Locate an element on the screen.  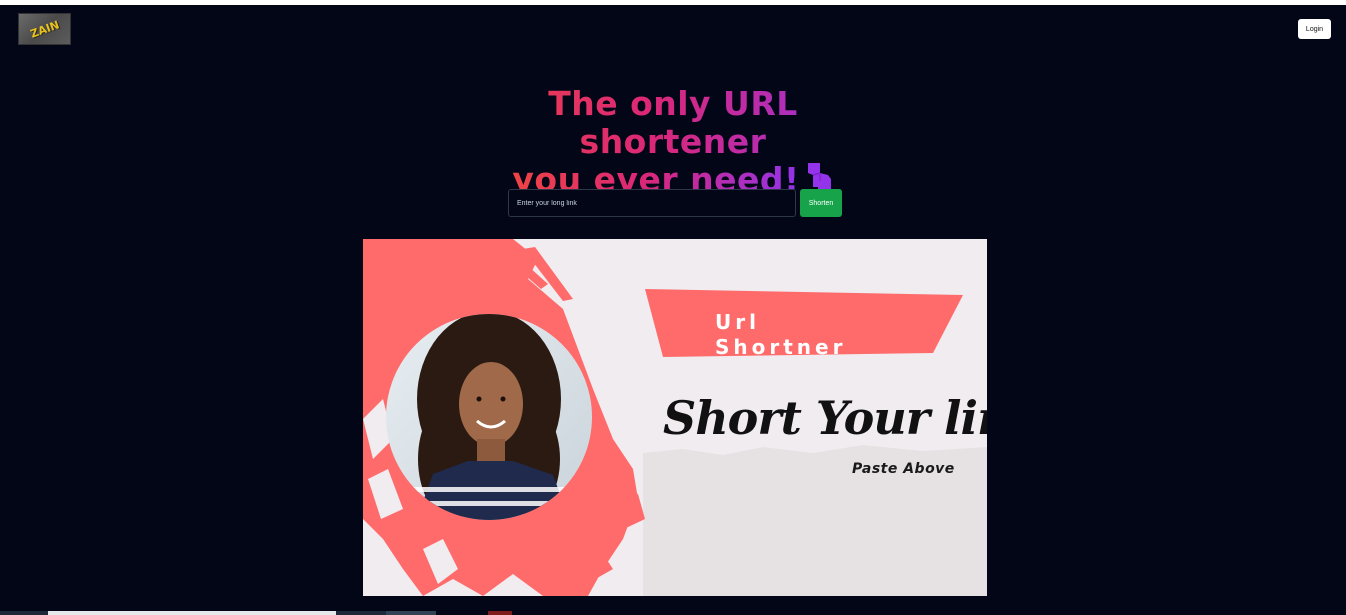
banner-subtext: Paste Above is located at coordinates (903, 469).